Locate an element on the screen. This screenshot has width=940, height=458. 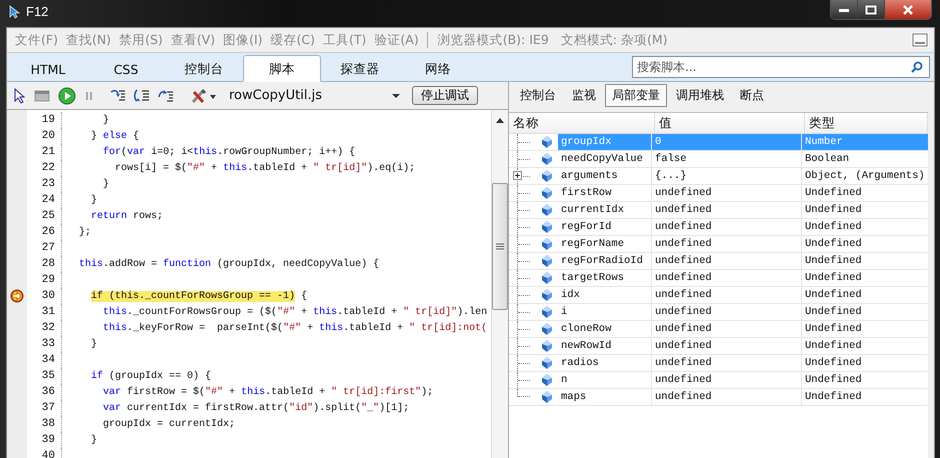
column-header: 值 is located at coordinates (730, 123).